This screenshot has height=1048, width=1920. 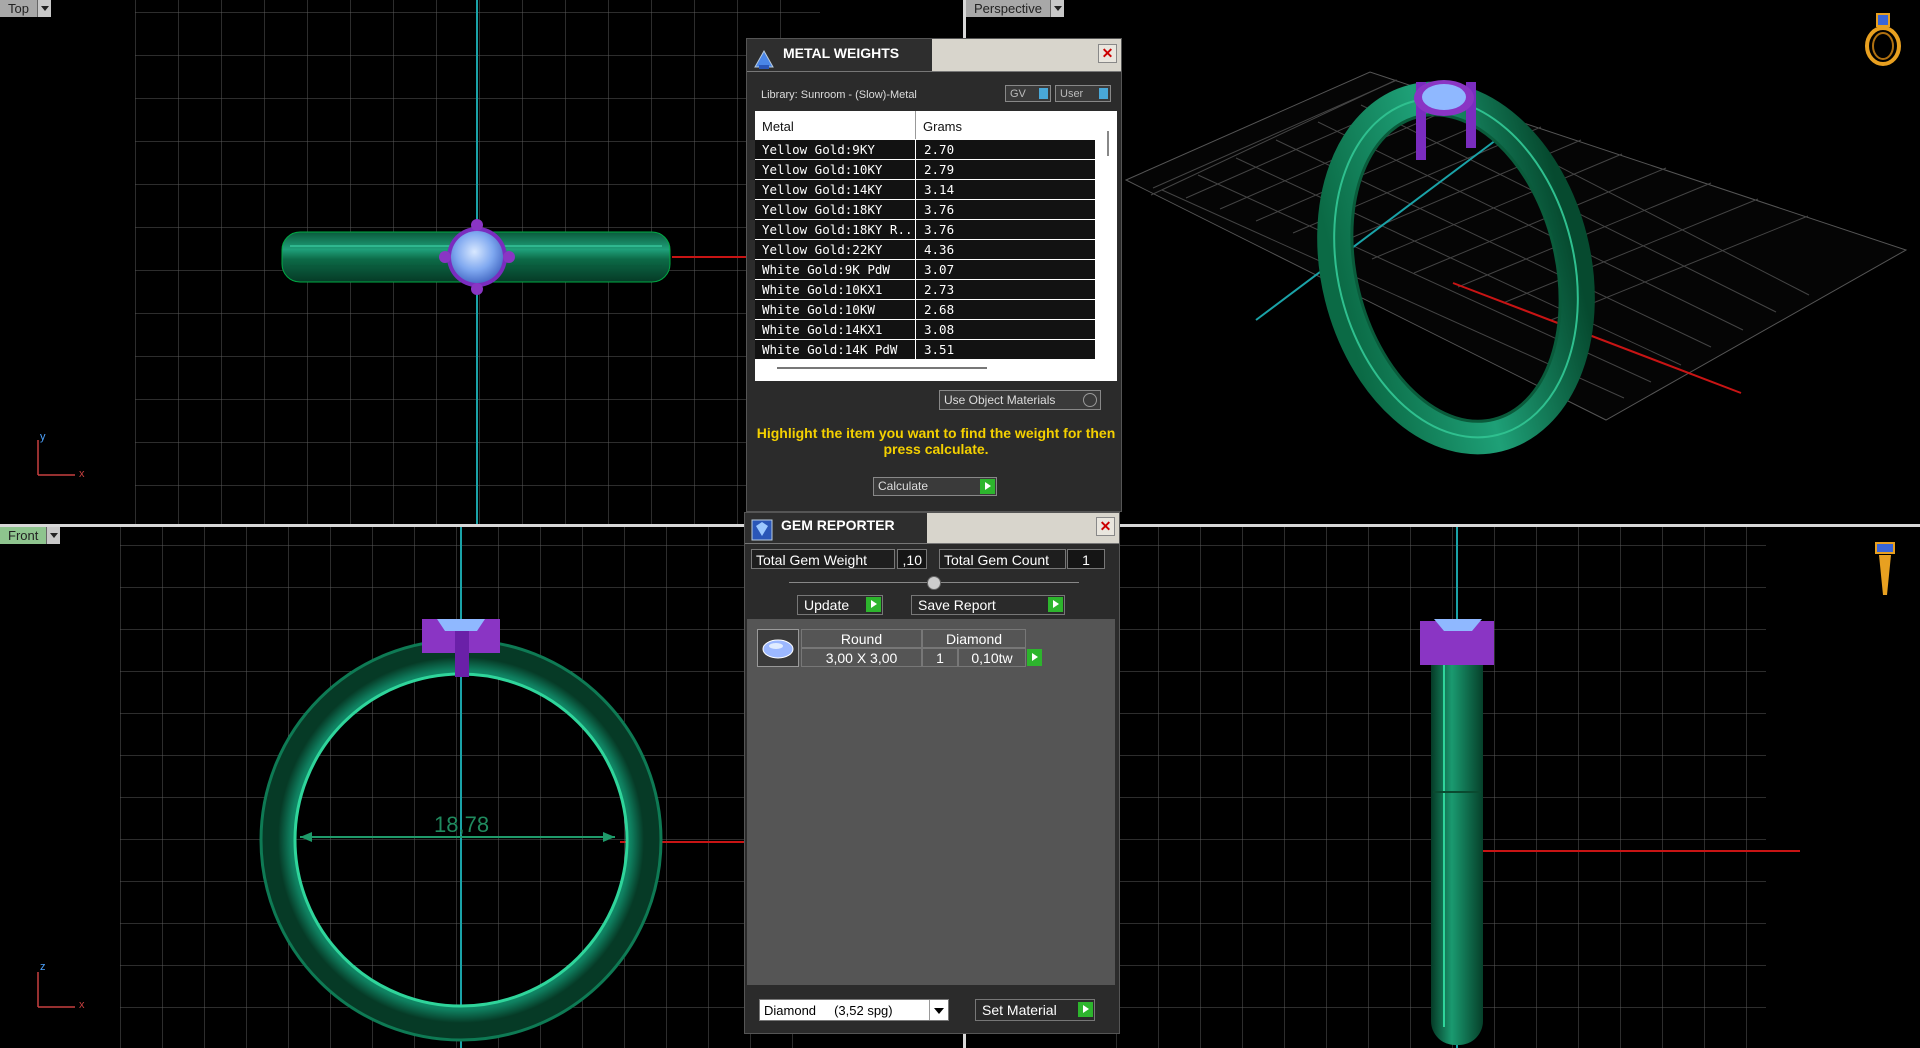 I want to click on panel-titlebar: GEM REPORTER ✕, so click(x=932, y=528).